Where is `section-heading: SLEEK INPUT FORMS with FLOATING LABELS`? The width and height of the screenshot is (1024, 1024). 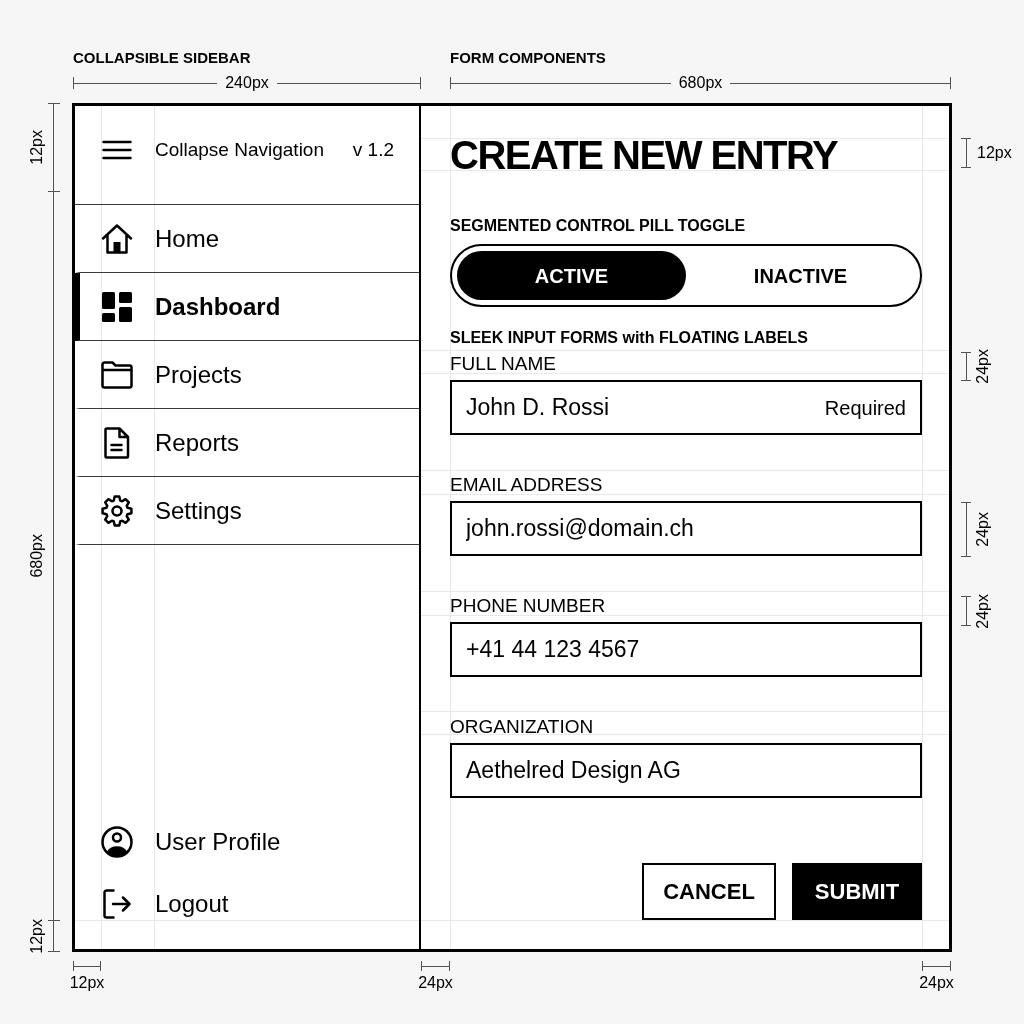
section-heading: SLEEK INPUT FORMS with FLOATING LABELS is located at coordinates (629, 338).